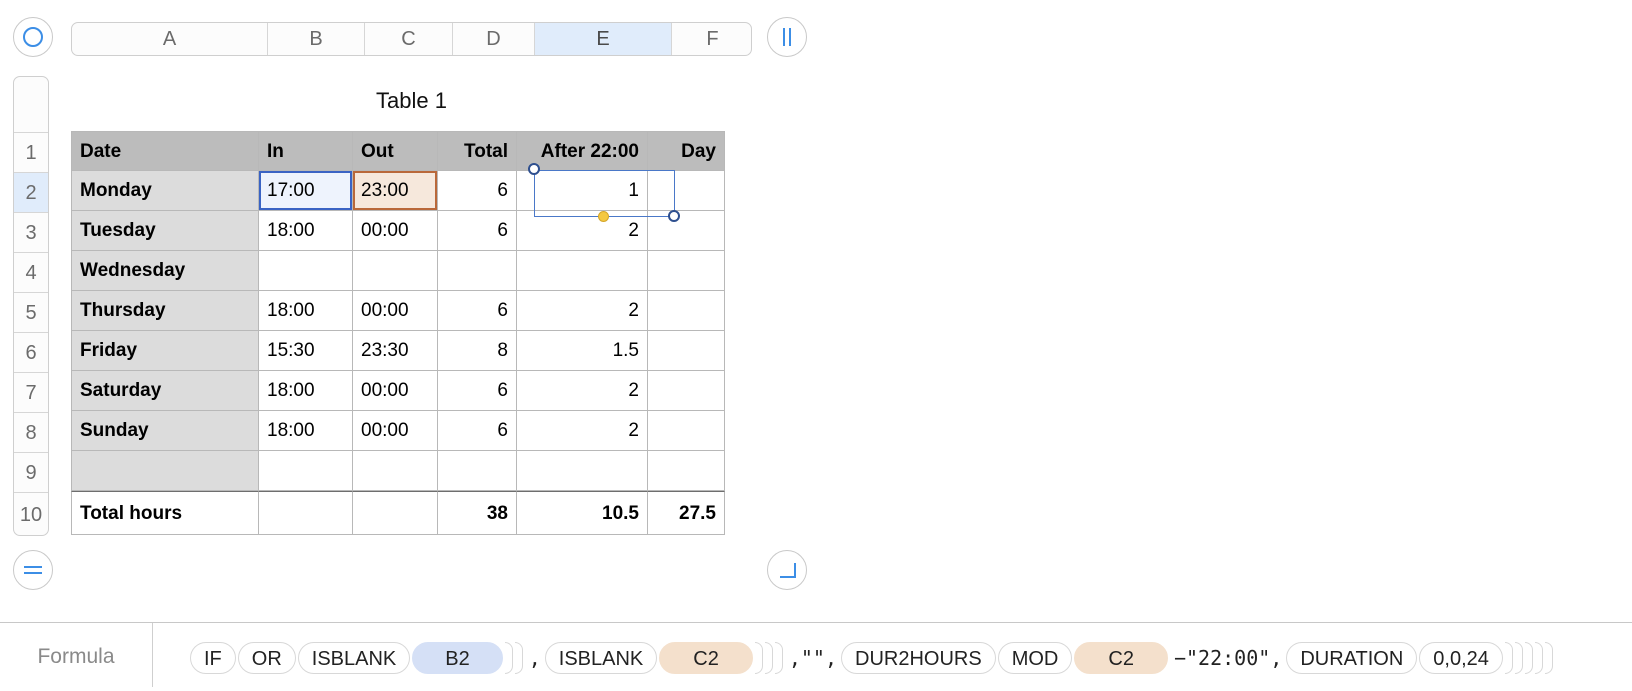 Image resolution: width=1632 pixels, height=691 pixels. I want to click on row-label-cell: Friday, so click(165, 351).